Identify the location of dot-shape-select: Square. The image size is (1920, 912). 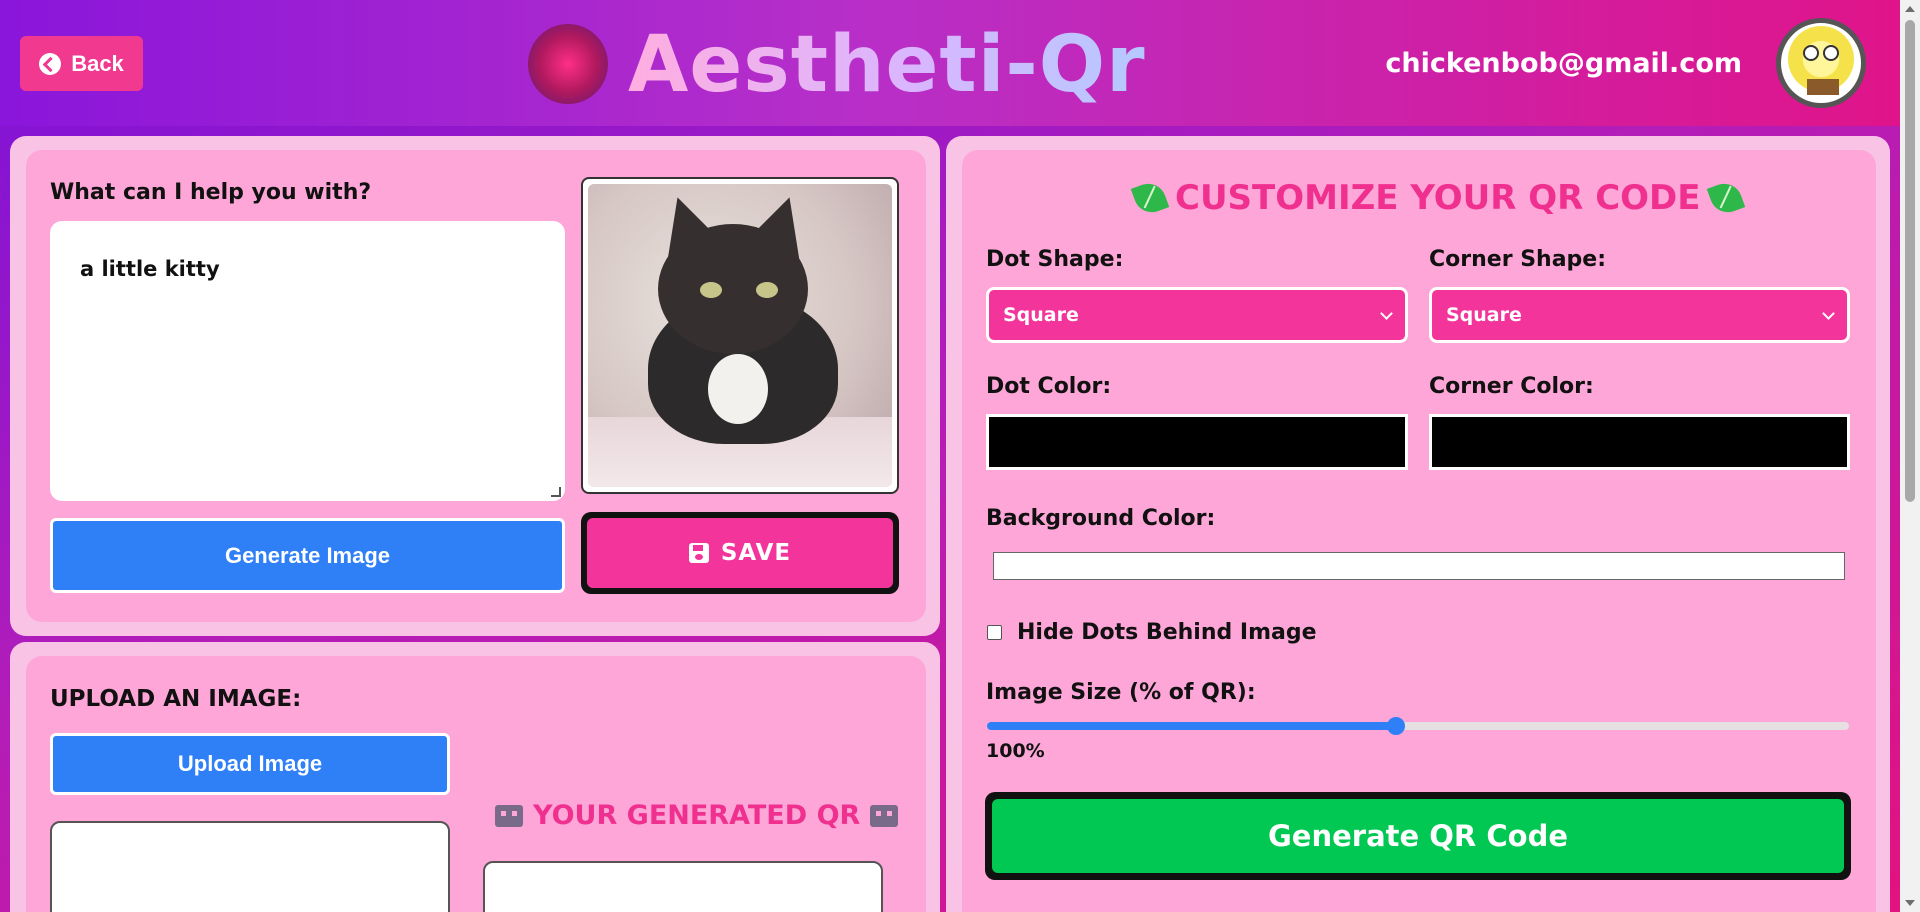
(1197, 315).